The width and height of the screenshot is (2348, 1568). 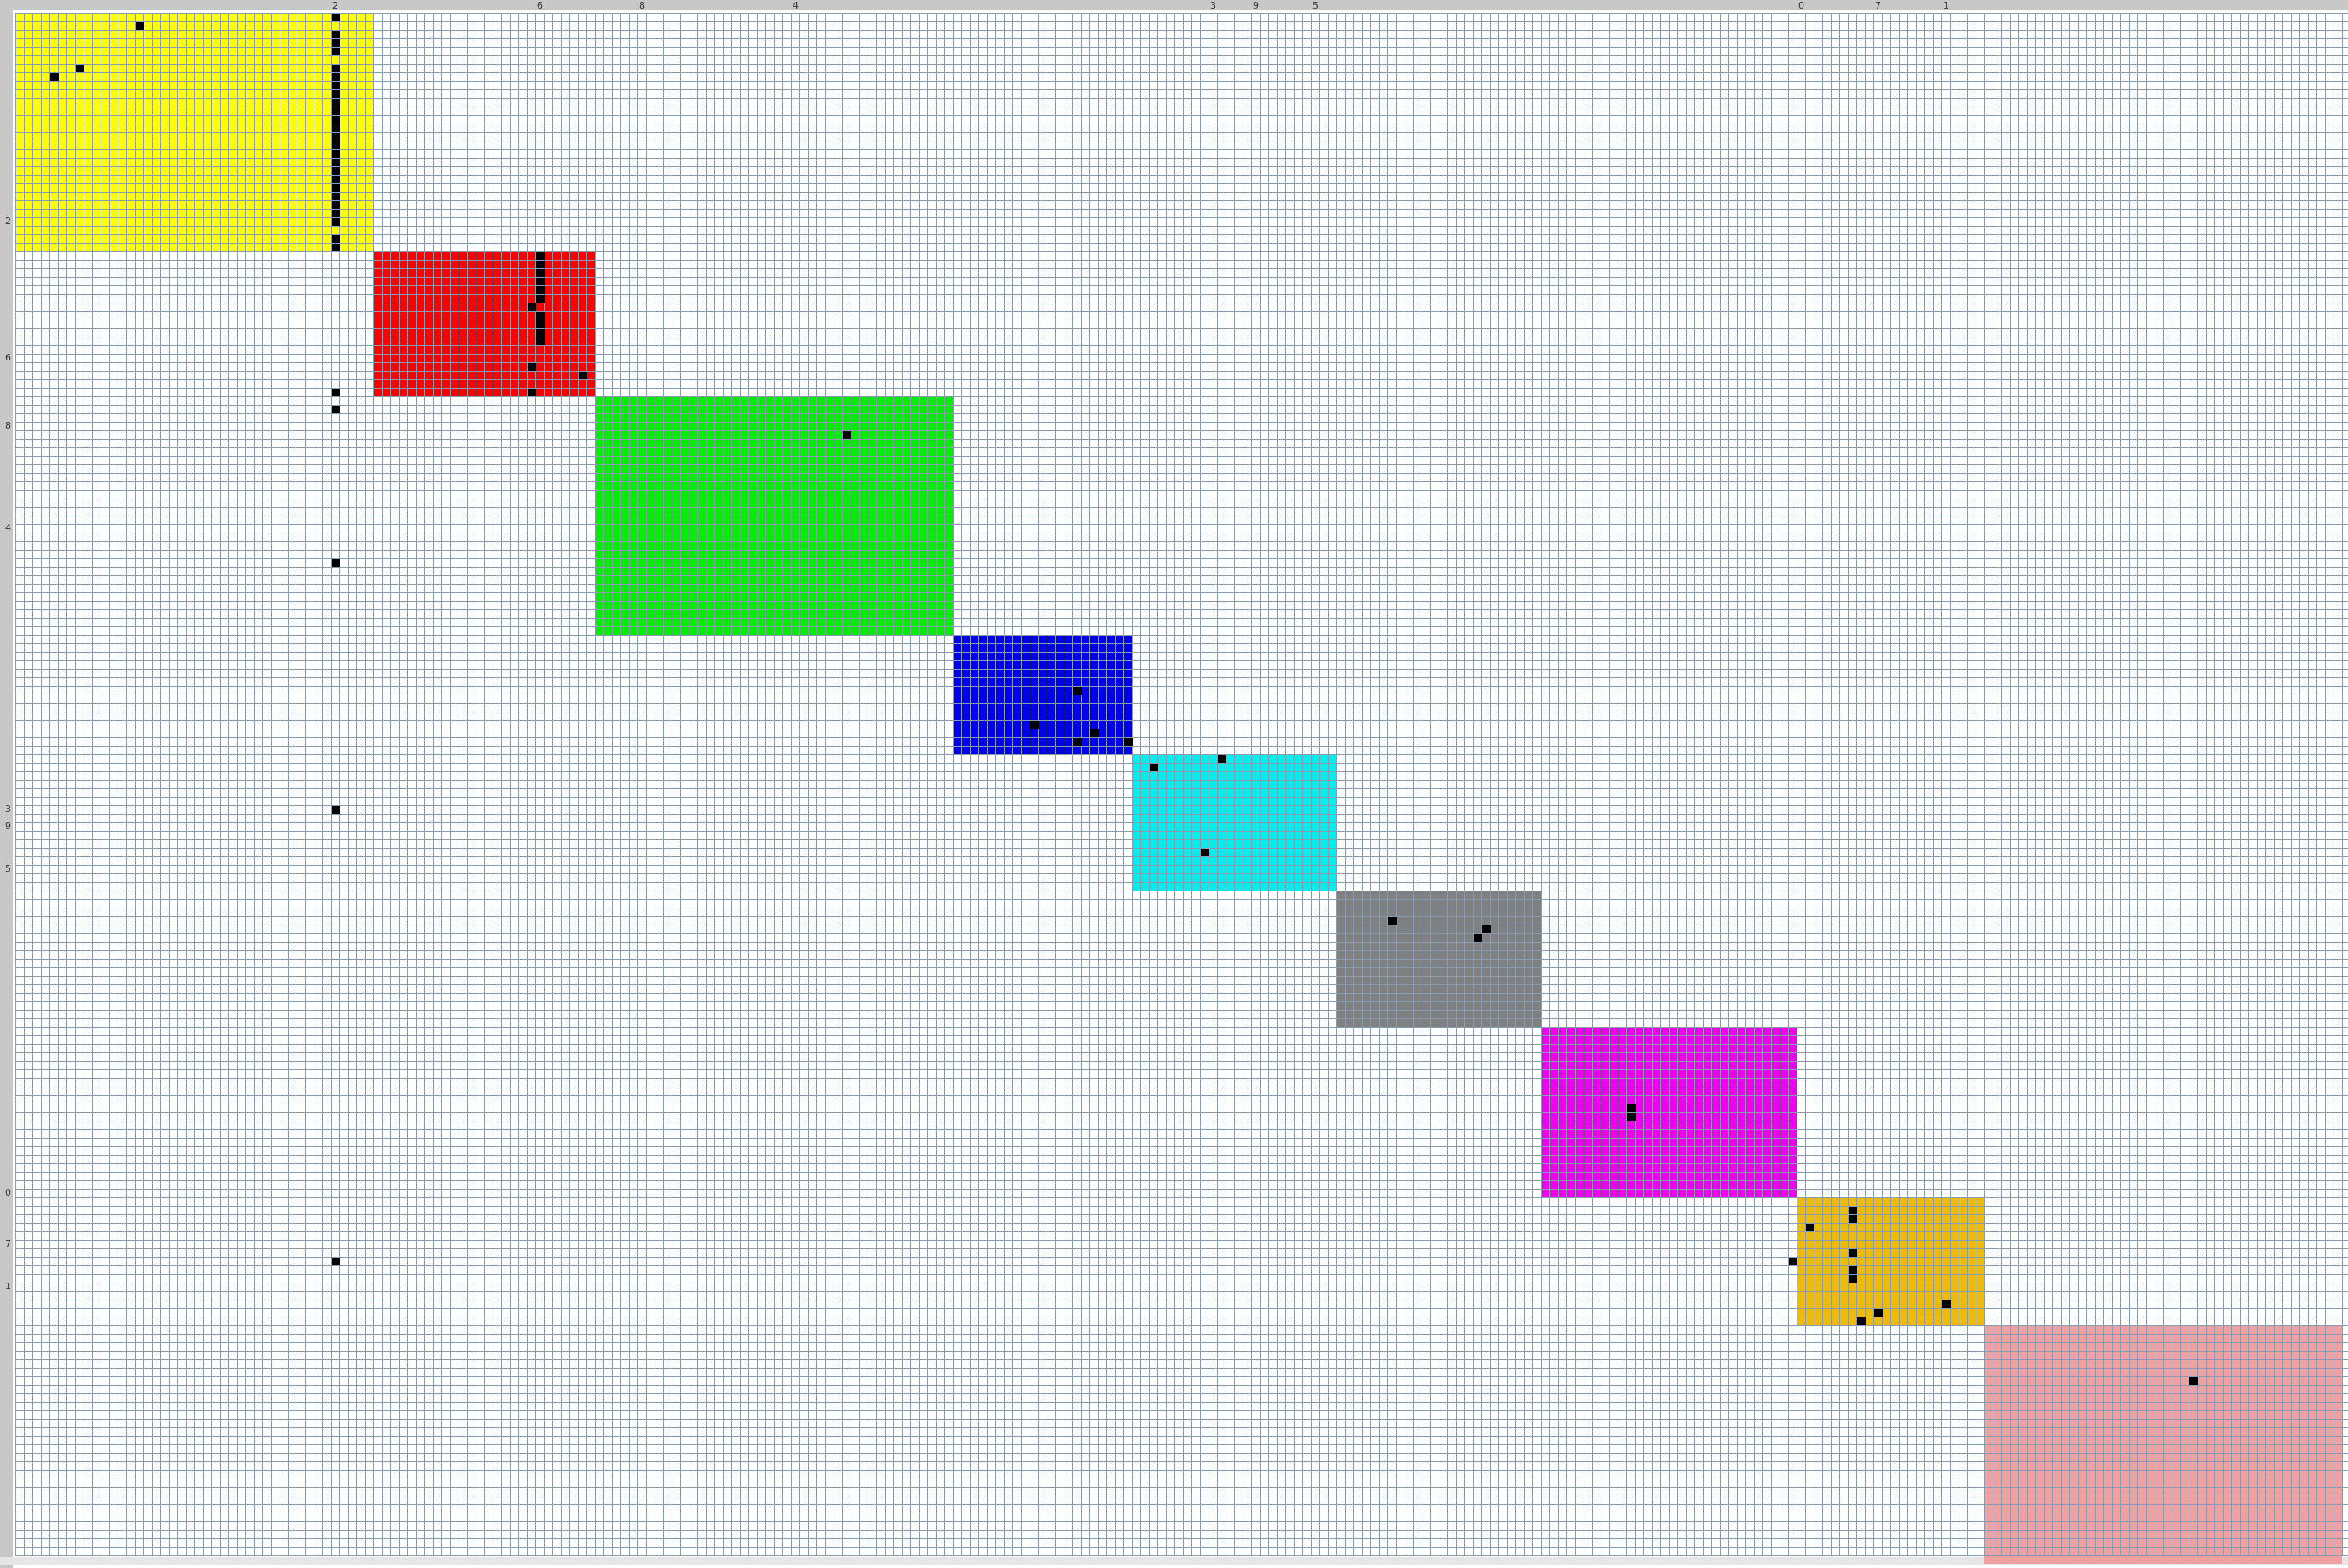 I want to click on row-label: 2, so click(x=8, y=221).